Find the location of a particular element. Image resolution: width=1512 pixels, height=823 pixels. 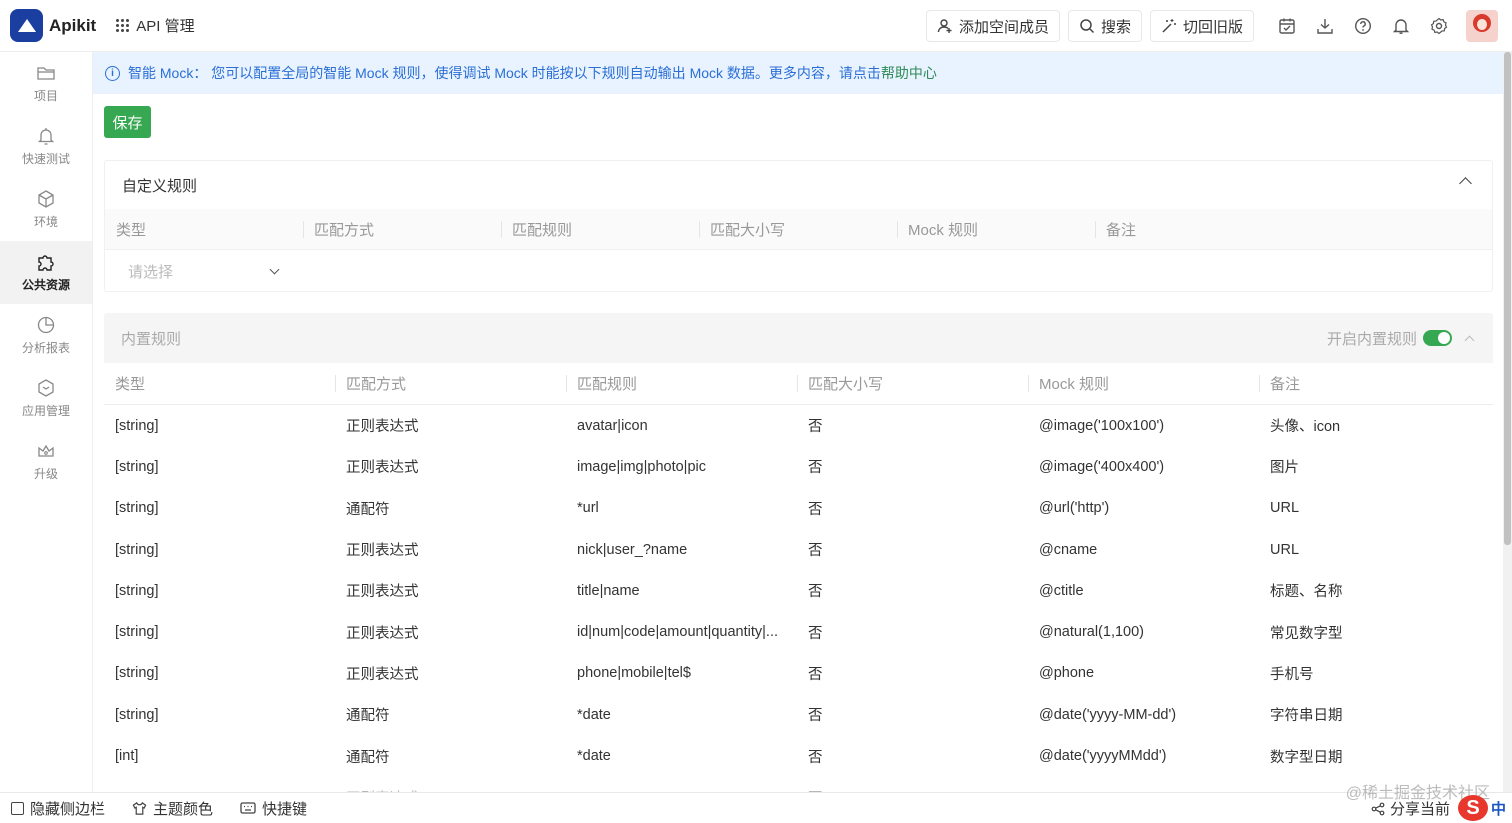

sidebar-item-projects: 项目 is located at coordinates (46, 83).